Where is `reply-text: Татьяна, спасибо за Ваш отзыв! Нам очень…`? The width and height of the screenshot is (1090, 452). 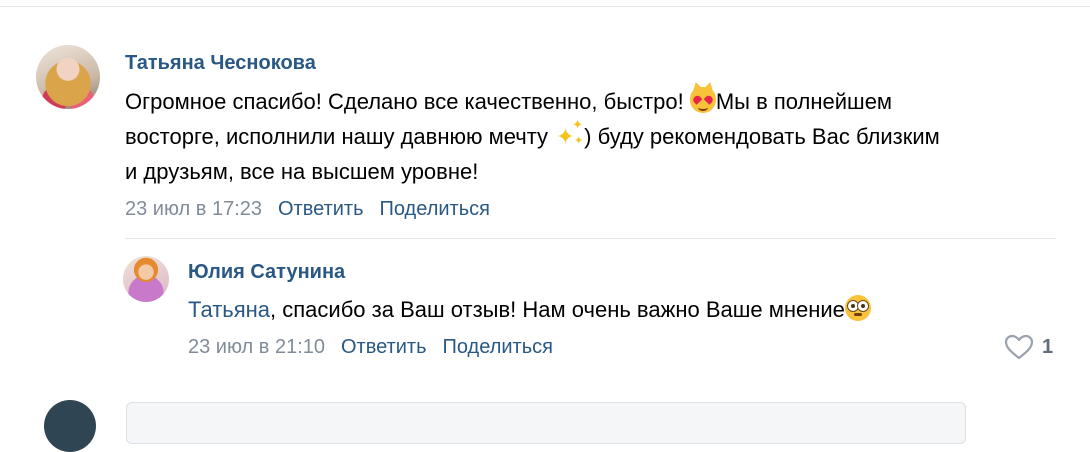
reply-text: Татьяна, спасибо за Ваш отзыв! Нам очень… is located at coordinates (618, 309).